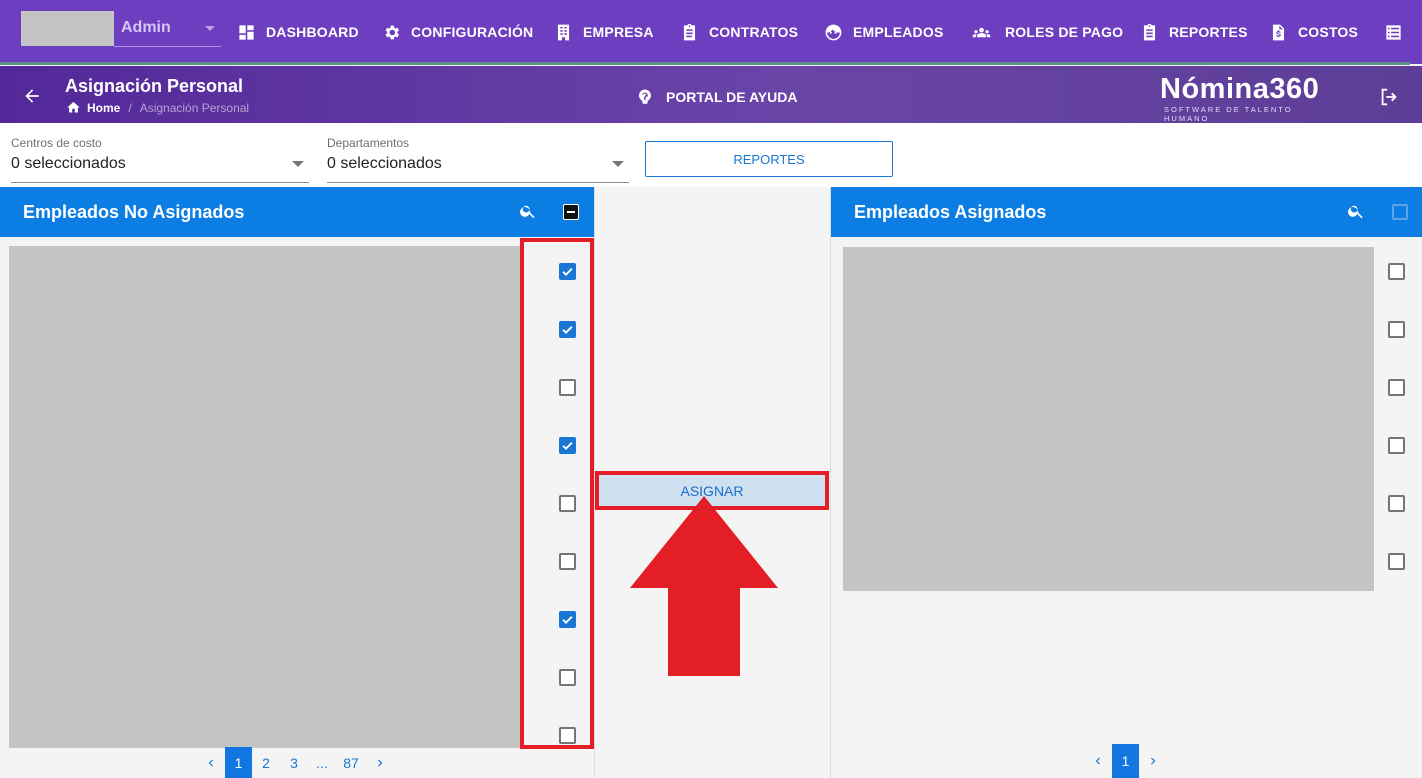 The width and height of the screenshot is (1422, 778). What do you see at coordinates (1064, 32) in the screenshot?
I see `nav-roles-label: ROLES DE PAGO` at bounding box center [1064, 32].